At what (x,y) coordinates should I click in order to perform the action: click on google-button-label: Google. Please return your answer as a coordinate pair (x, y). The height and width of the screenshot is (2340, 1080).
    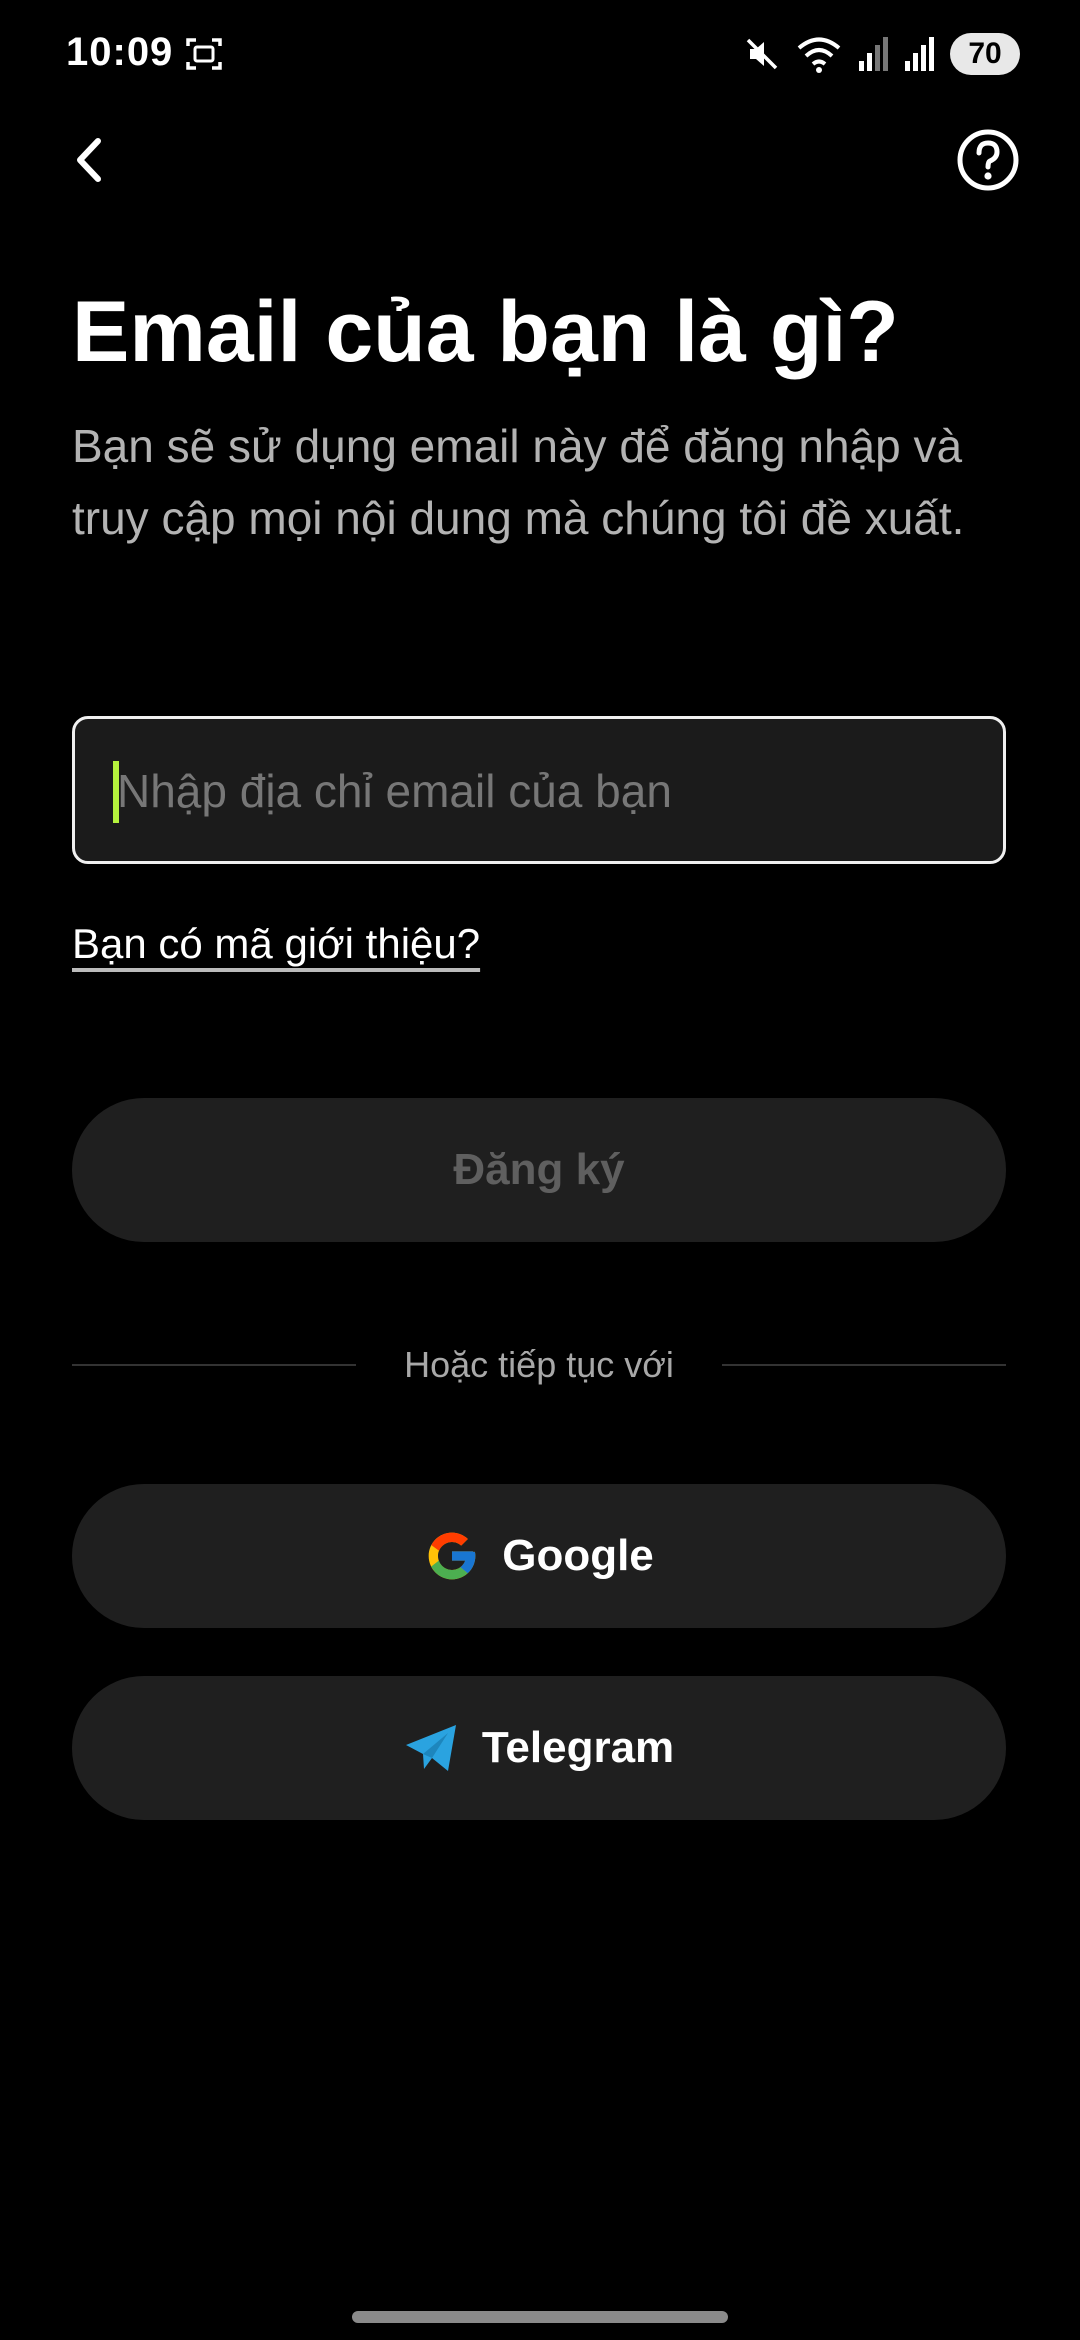
    Looking at the image, I should click on (578, 1555).